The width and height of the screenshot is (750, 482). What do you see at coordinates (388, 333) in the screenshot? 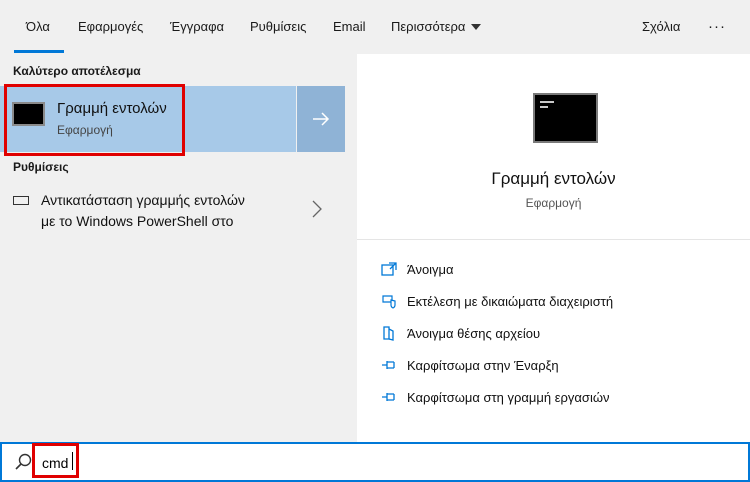
I see `file-location-icon` at bounding box center [388, 333].